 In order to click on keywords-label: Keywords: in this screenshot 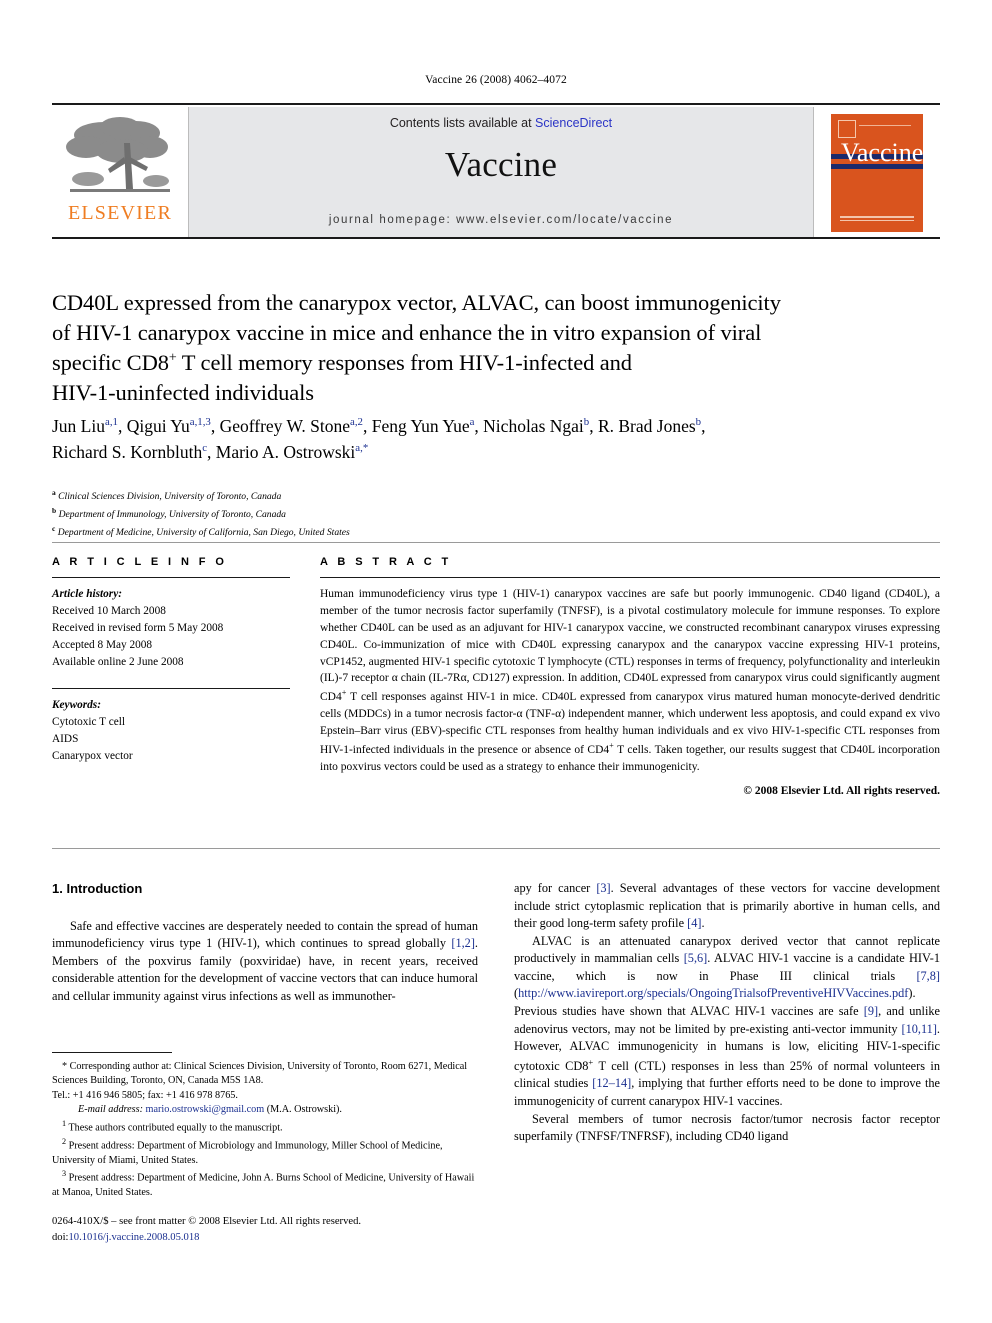, I will do `click(76, 704)`.